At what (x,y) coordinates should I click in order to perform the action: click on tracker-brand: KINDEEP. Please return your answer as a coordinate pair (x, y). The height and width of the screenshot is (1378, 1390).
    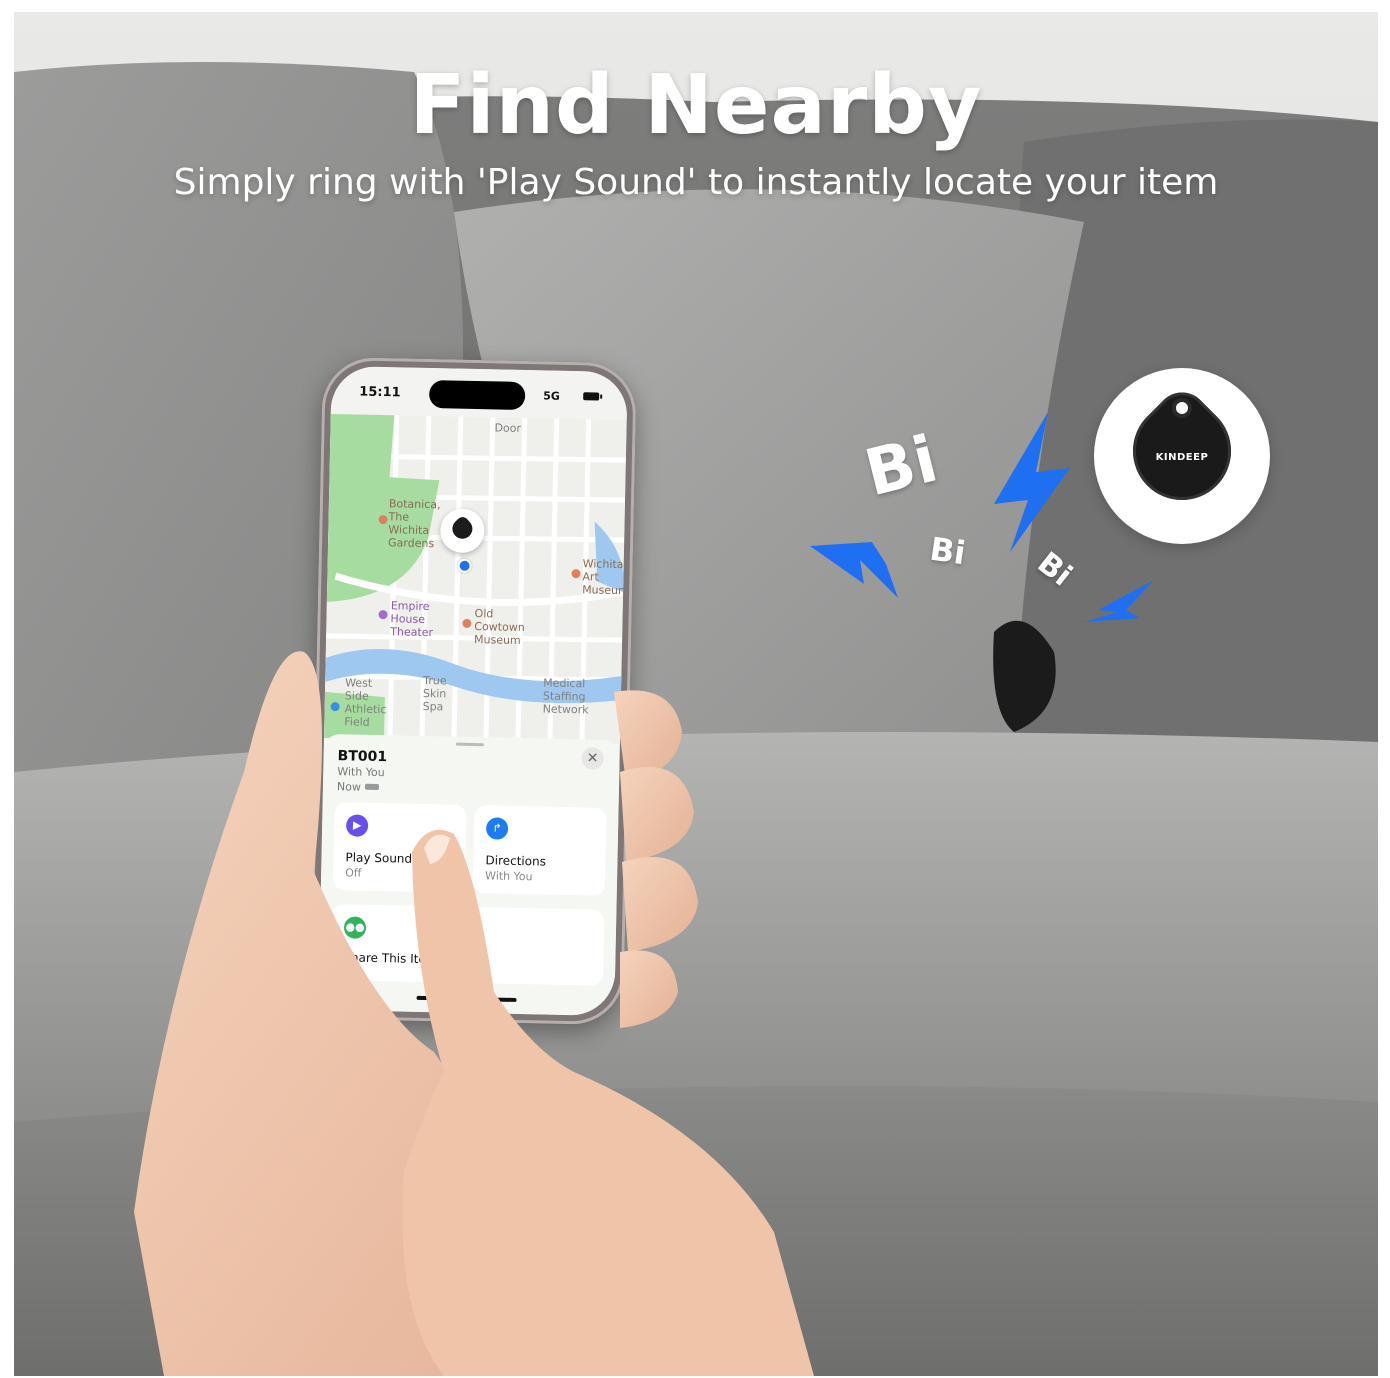
    Looking at the image, I should click on (1182, 457).